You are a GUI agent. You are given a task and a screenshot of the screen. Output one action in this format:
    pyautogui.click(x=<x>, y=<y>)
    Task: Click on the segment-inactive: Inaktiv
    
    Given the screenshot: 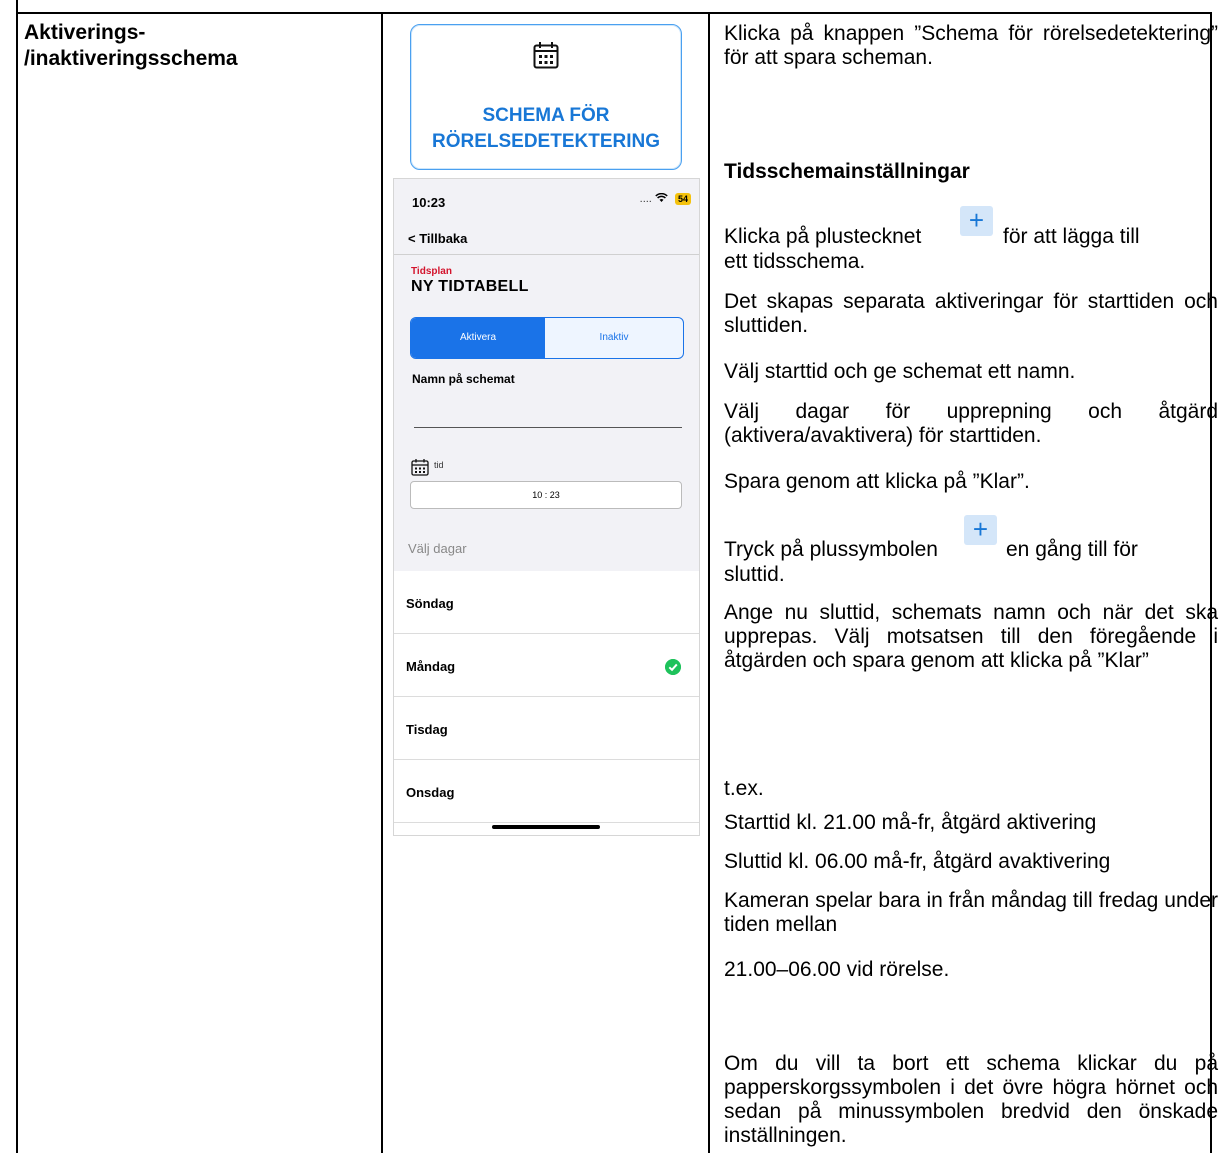 What is the action you would take?
    pyautogui.click(x=614, y=338)
    